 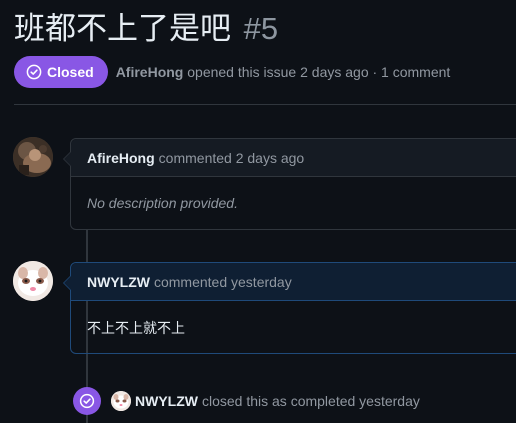 I want to click on comment-body: 不上不上就不上, so click(x=136, y=329).